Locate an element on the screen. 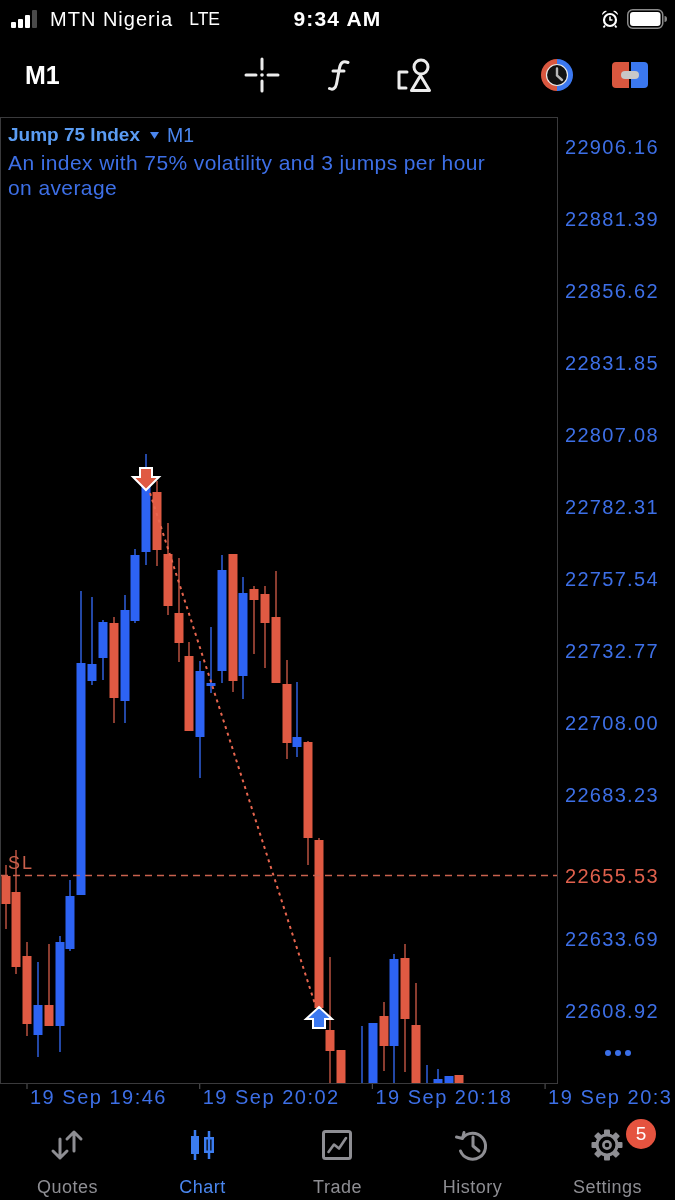  price-label: 22683.23 is located at coordinates (612, 795).